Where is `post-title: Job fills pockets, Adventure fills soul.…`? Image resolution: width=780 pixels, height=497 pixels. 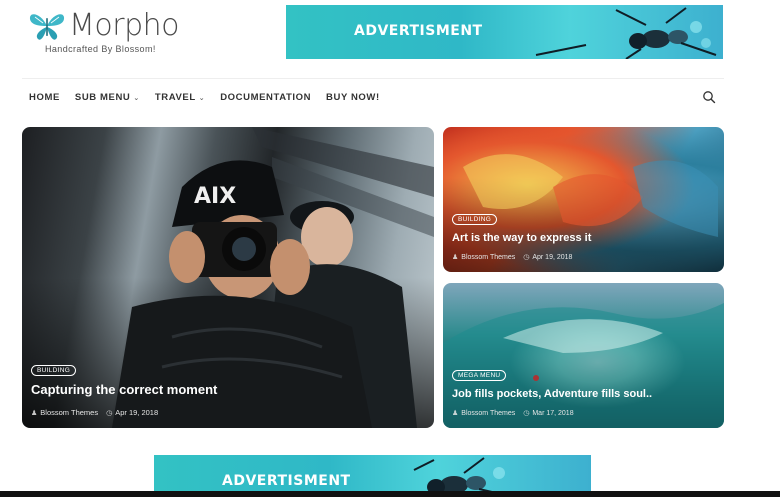
post-title: Job fills pockets, Adventure fills soul.… is located at coordinates (552, 394).